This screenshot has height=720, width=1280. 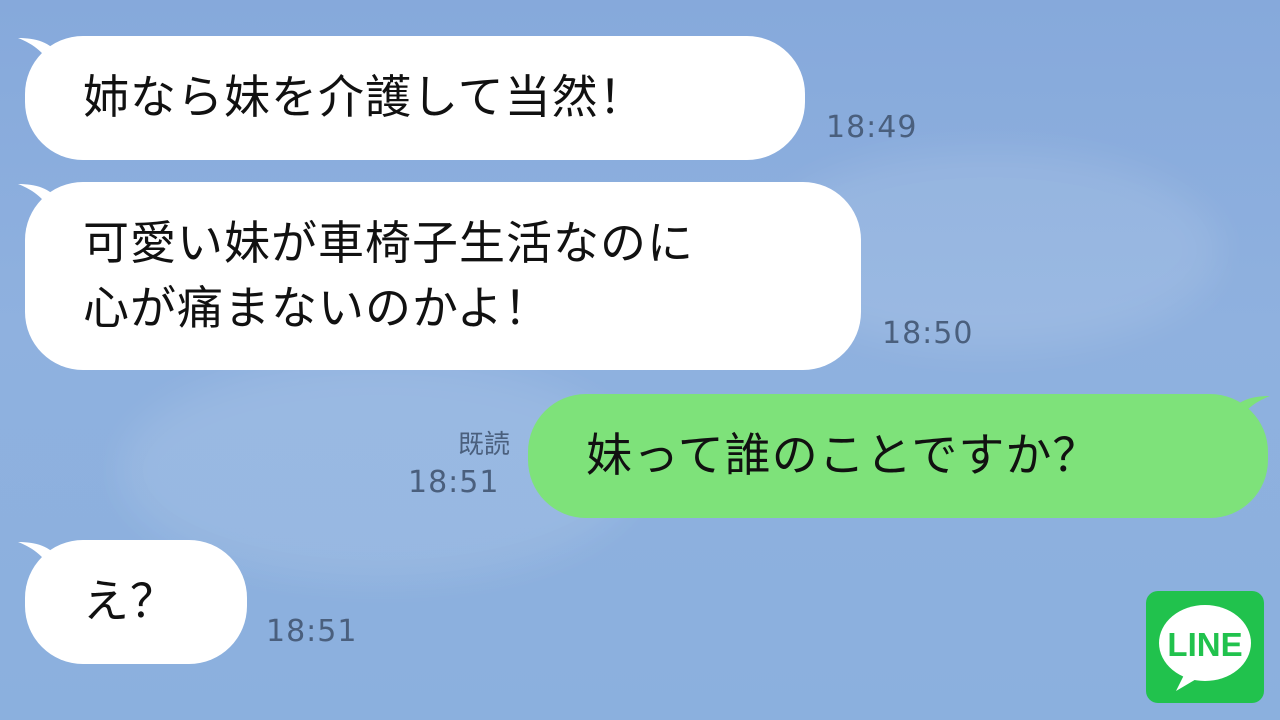 What do you see at coordinates (130, 601) in the screenshot?
I see `message-text: え？` at bounding box center [130, 601].